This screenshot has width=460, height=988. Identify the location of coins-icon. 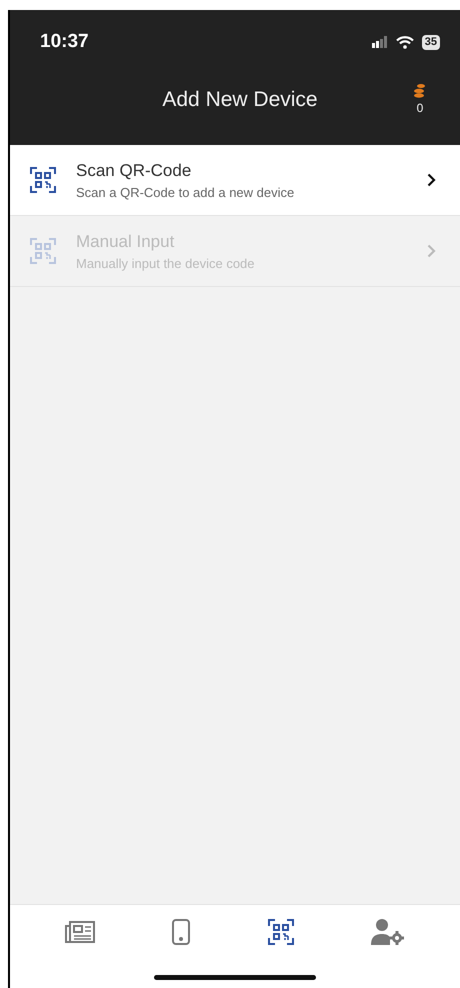
(420, 91).